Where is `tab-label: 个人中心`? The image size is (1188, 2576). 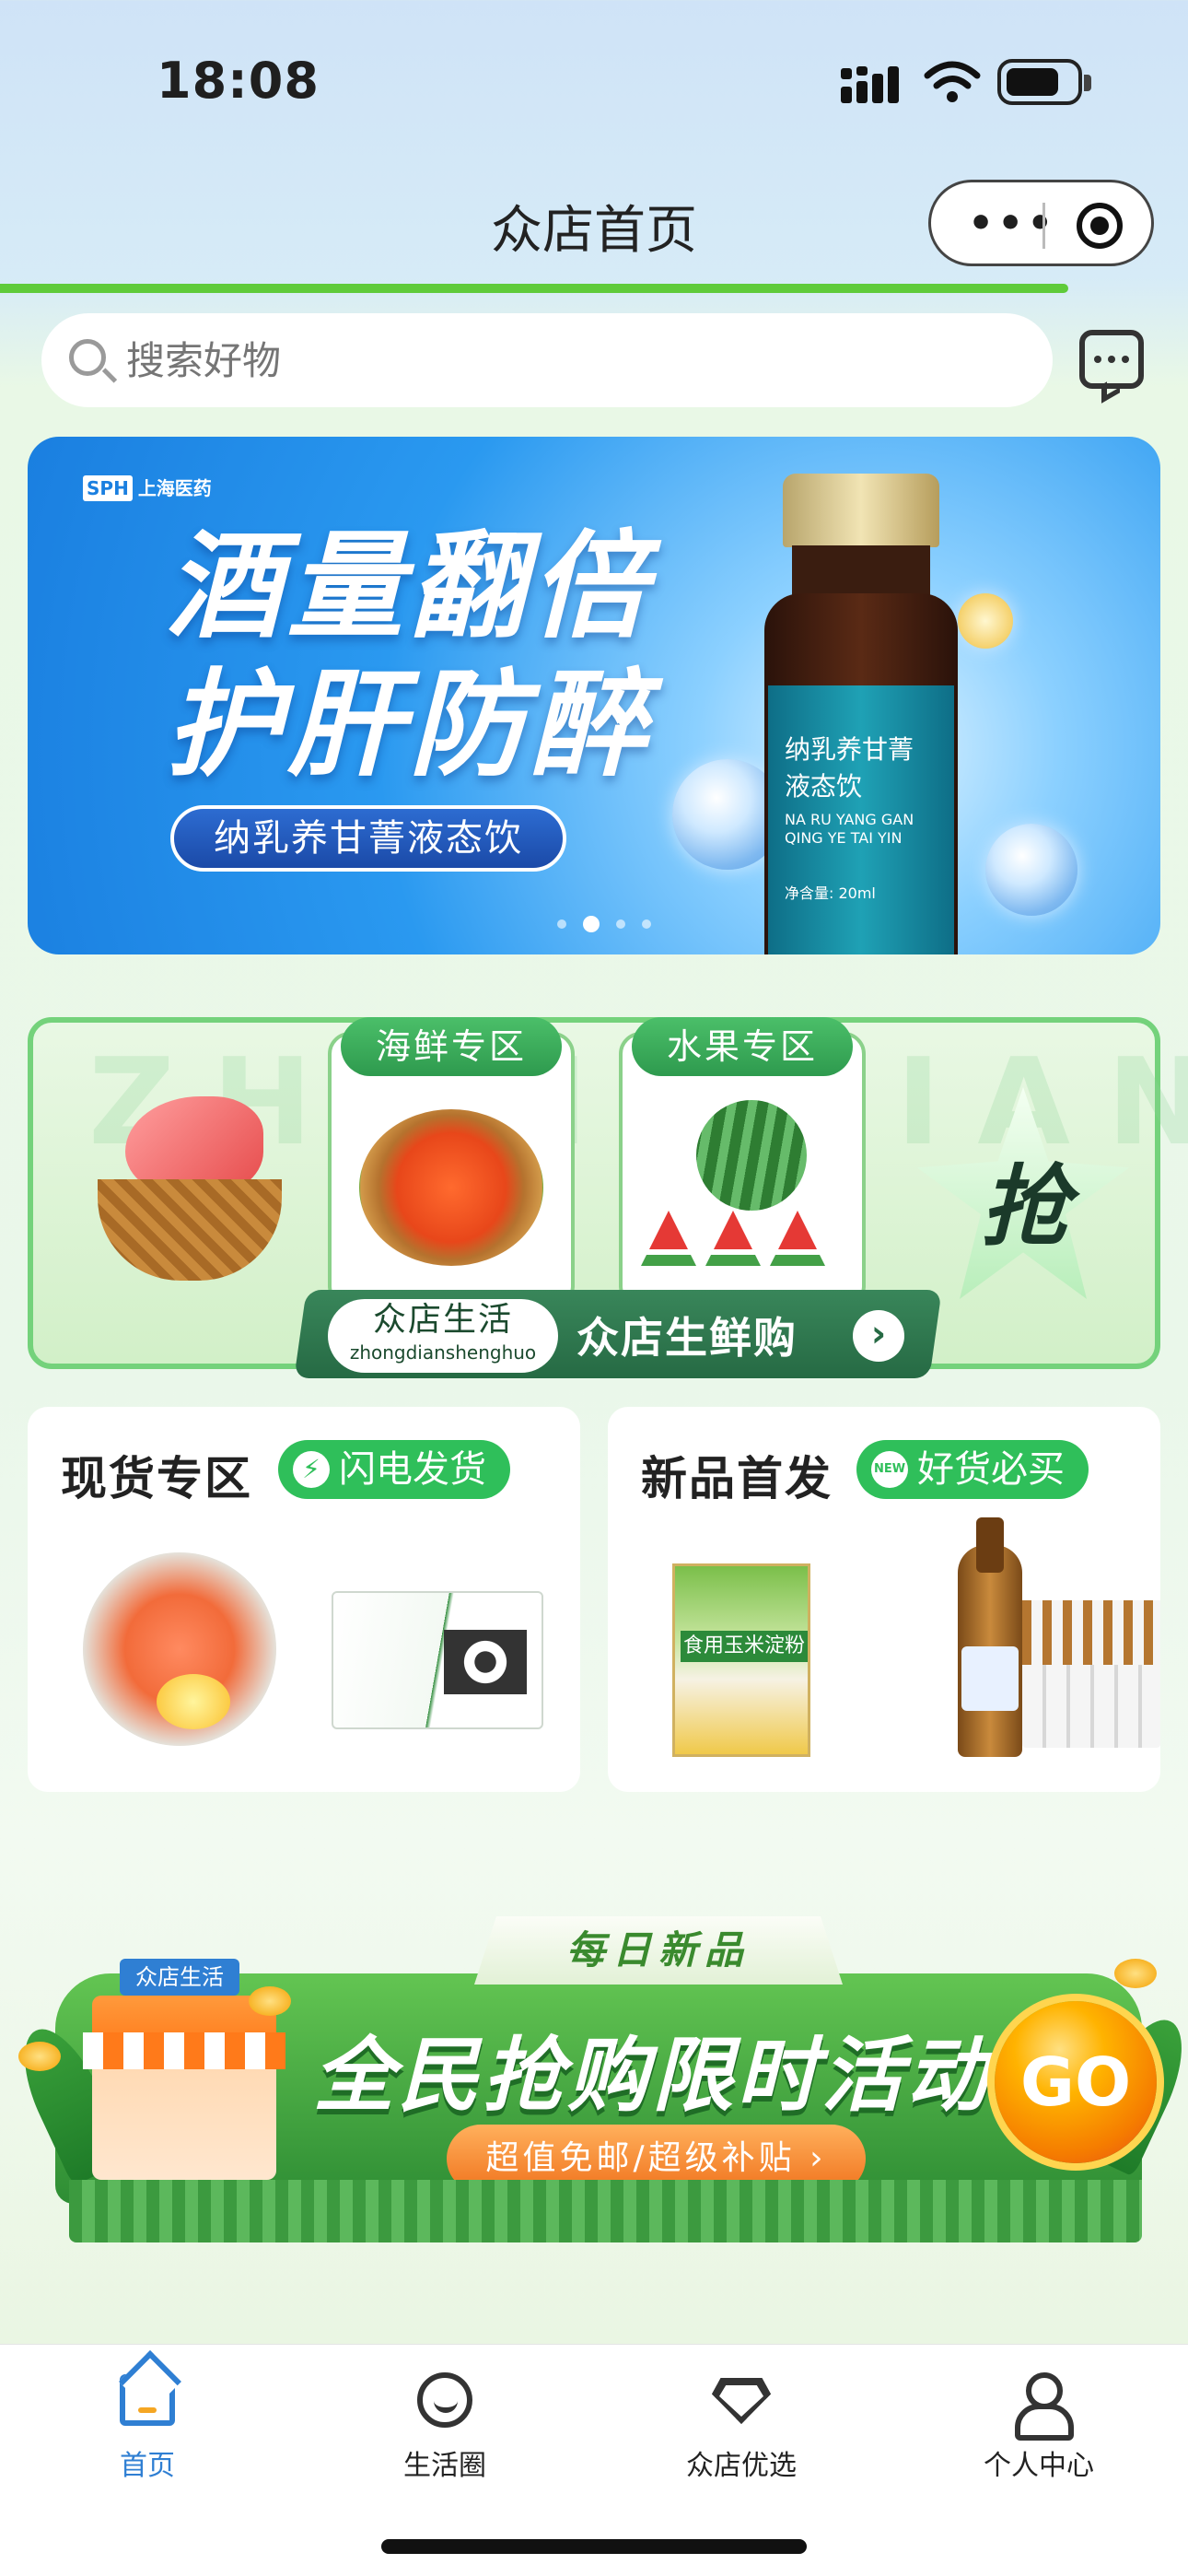
tab-label: 个人中心 is located at coordinates (1039, 2466).